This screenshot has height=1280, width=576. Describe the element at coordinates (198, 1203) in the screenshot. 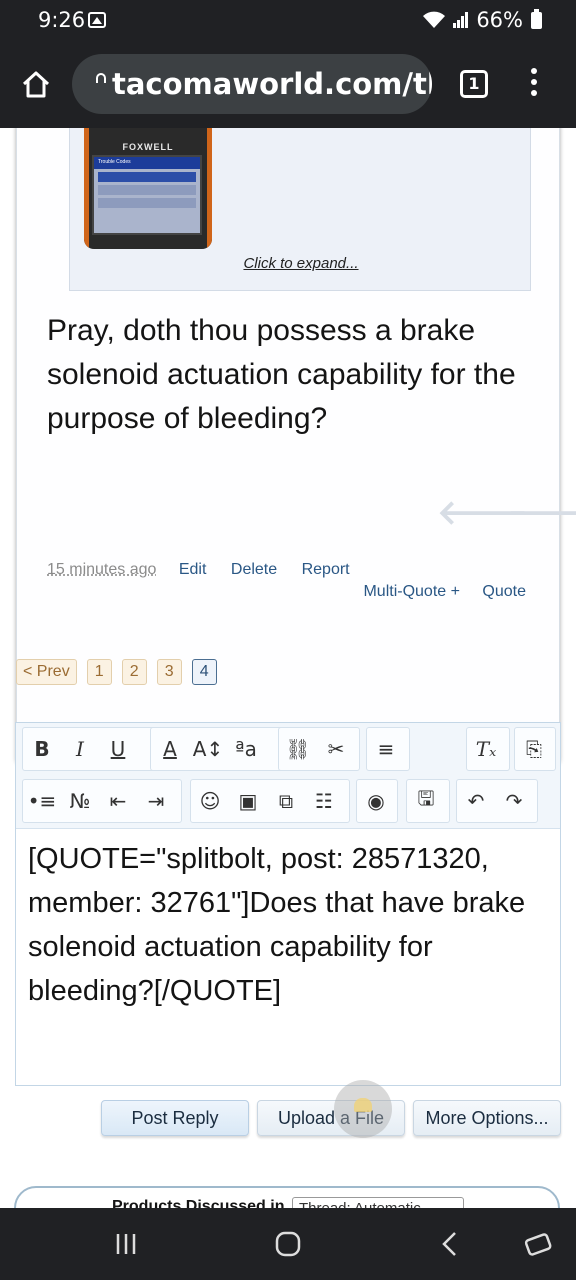

I see `products-discussed-label: Products Discussed in` at that location.